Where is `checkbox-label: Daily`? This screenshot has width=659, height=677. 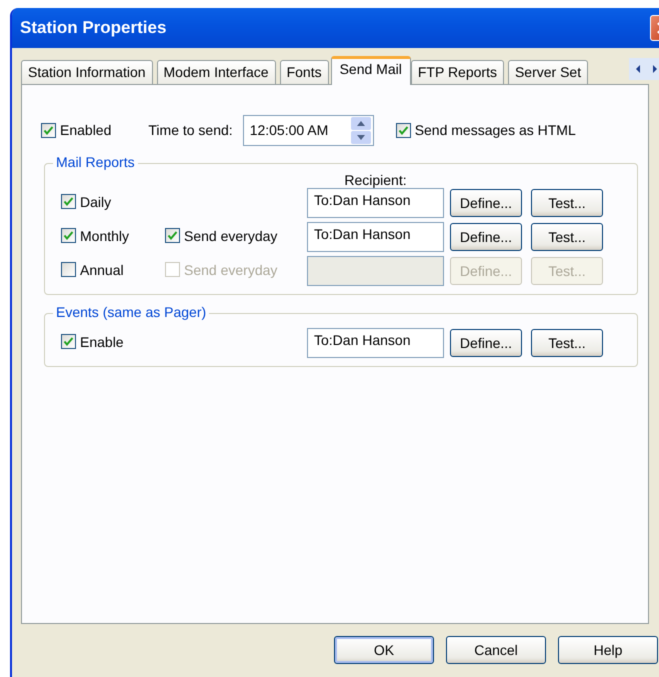
checkbox-label: Daily is located at coordinates (96, 202).